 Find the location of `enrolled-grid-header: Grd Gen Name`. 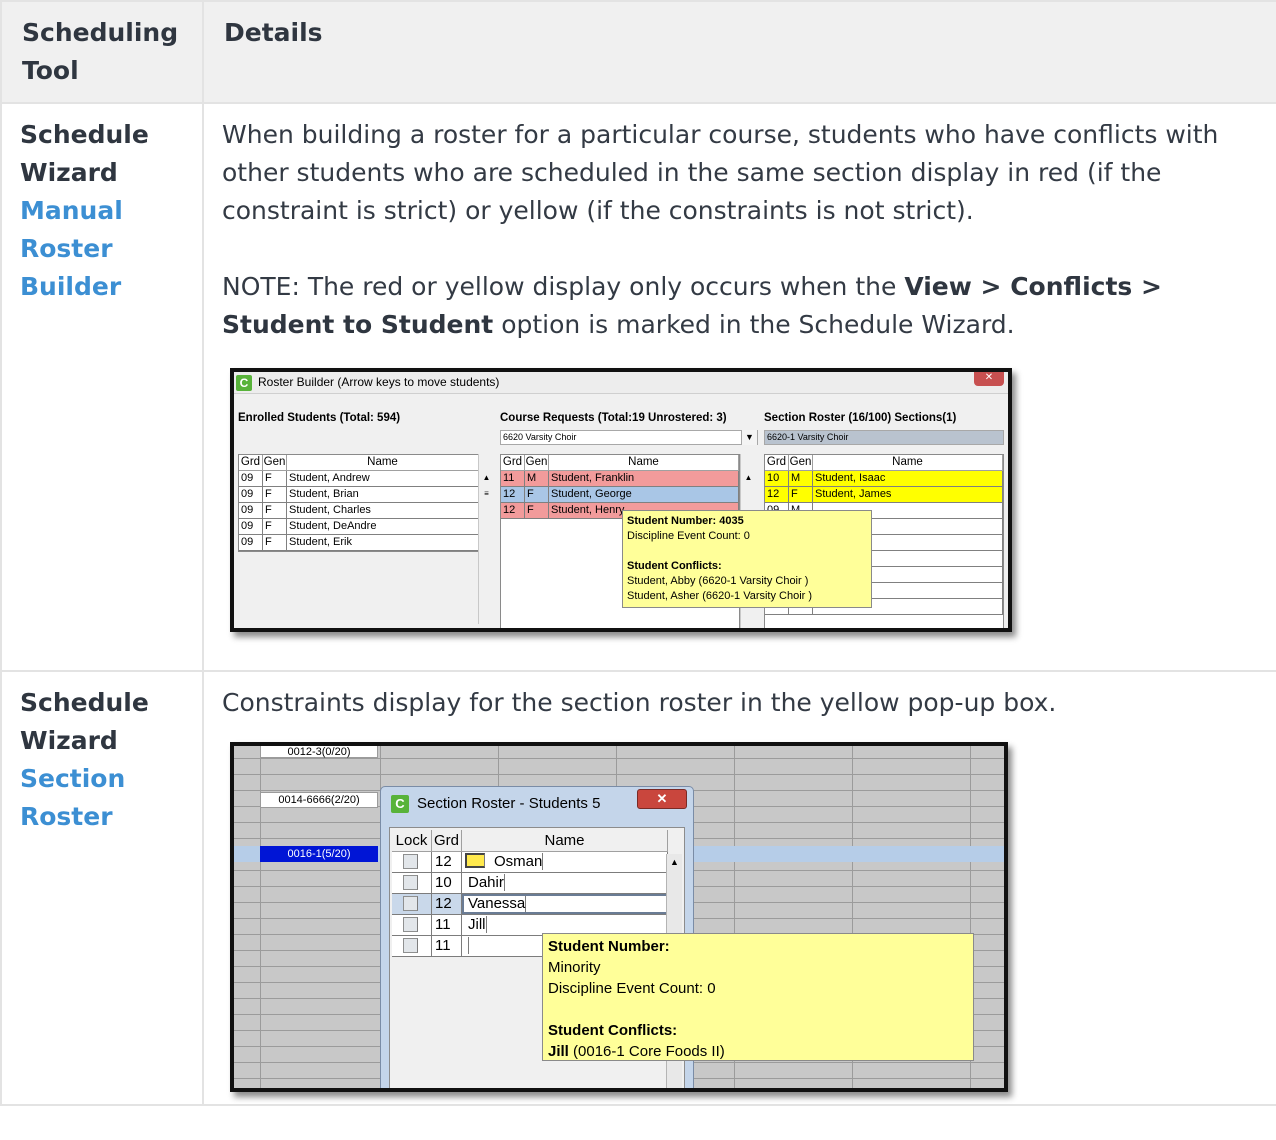

enrolled-grid-header: Grd Gen Name is located at coordinates (359, 463).